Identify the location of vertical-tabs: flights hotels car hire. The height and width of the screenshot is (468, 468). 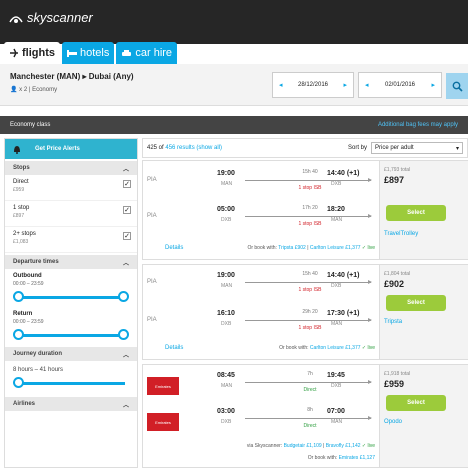
(91, 53).